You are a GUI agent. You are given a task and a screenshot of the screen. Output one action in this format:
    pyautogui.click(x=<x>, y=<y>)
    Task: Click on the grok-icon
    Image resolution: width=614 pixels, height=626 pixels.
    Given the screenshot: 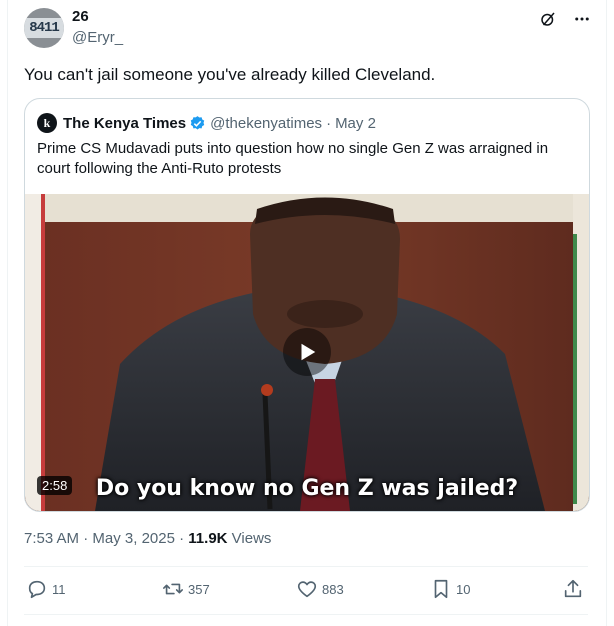 What is the action you would take?
    pyautogui.click(x=548, y=19)
    